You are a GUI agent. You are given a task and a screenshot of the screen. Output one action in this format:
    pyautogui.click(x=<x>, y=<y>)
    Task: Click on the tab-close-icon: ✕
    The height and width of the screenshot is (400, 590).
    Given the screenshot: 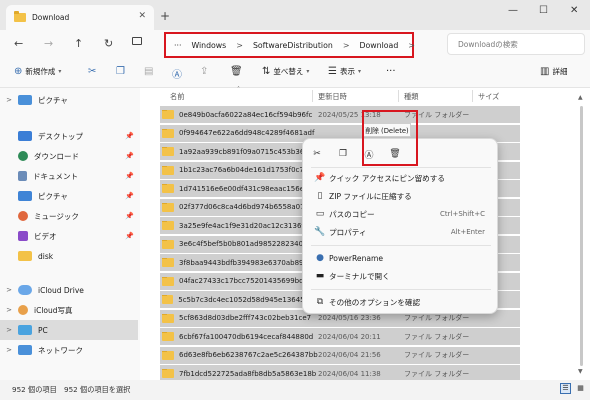 What is the action you would take?
    pyautogui.click(x=142, y=16)
    